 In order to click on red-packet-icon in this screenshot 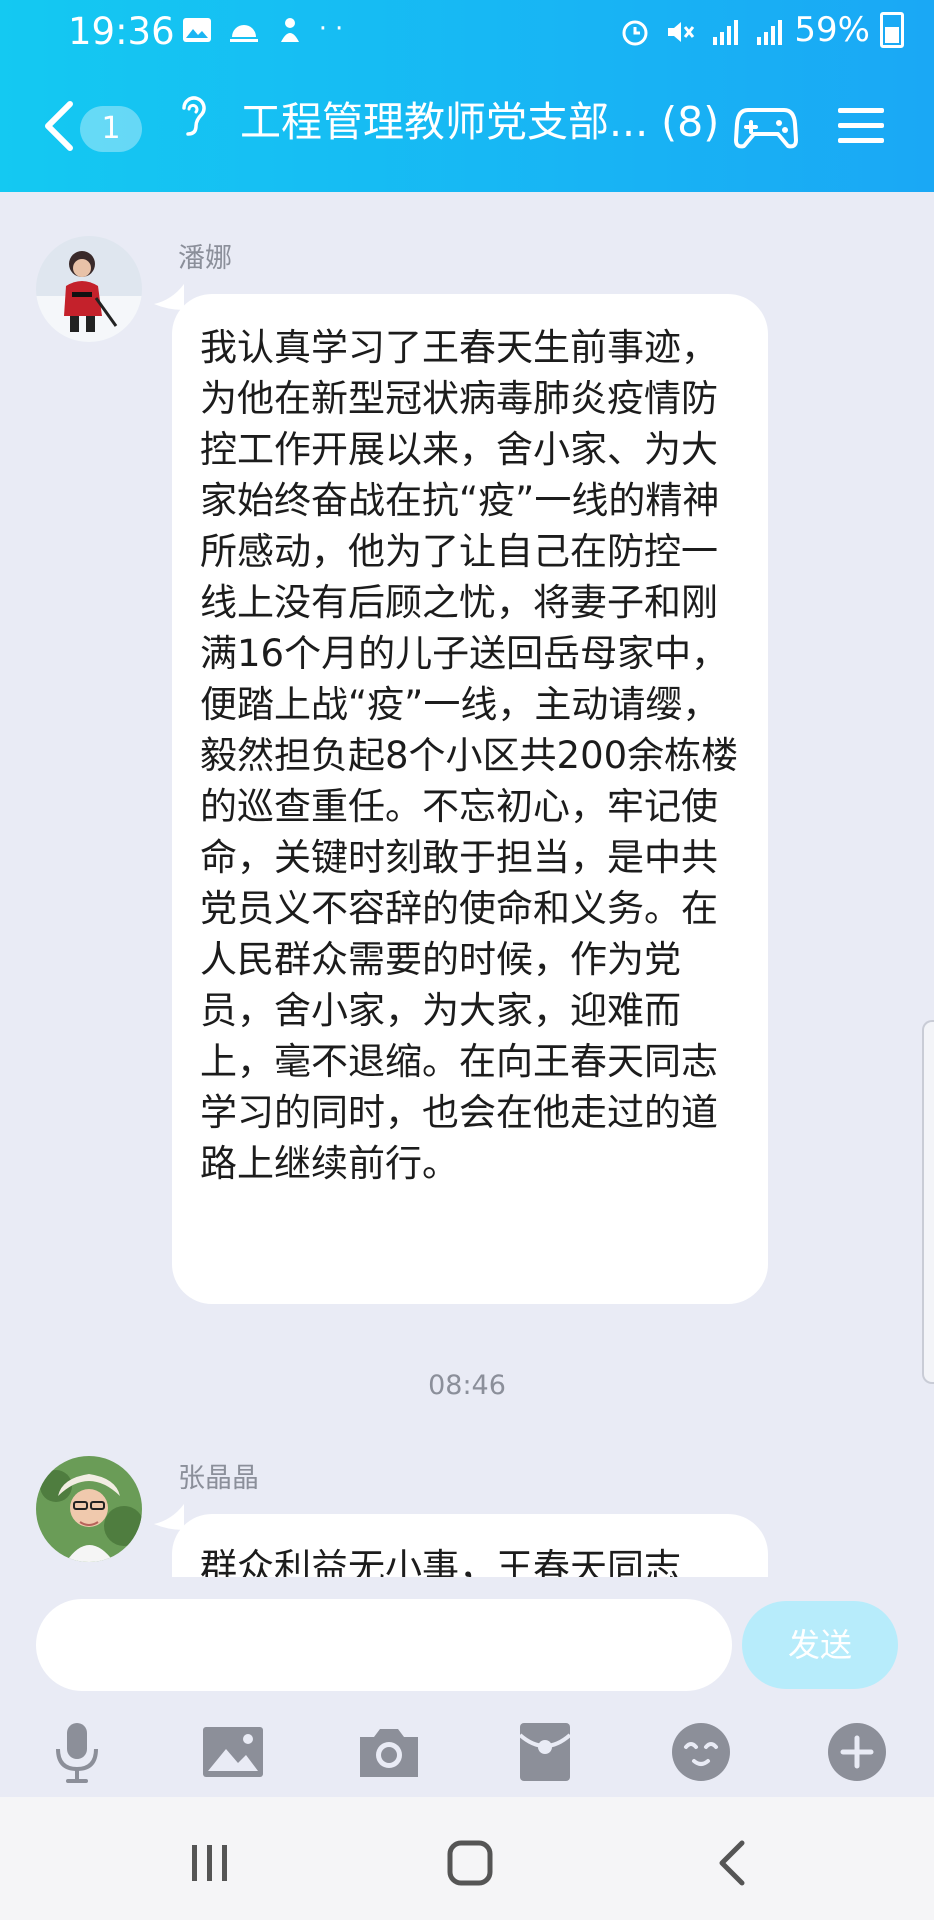, I will do `click(545, 1752)`.